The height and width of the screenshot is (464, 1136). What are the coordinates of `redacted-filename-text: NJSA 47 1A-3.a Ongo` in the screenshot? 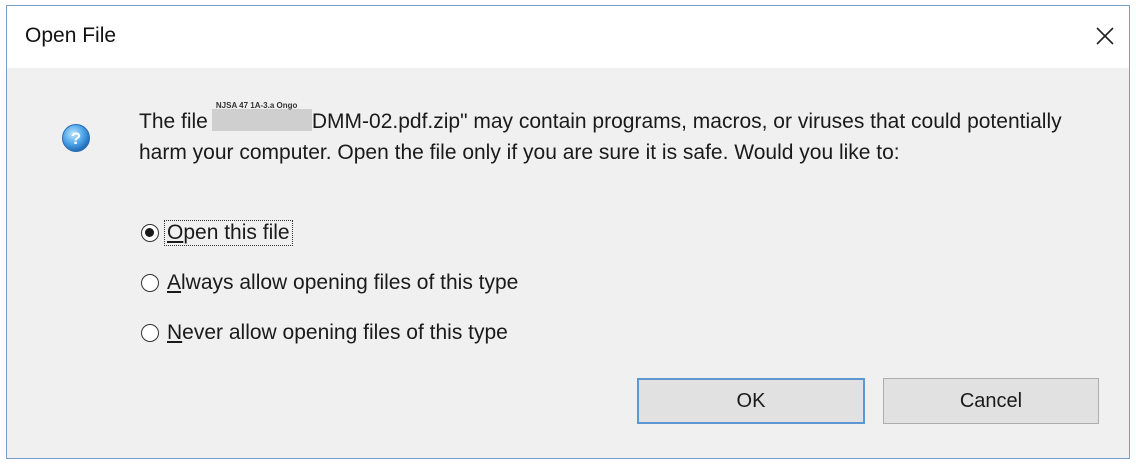 It's located at (256, 105).